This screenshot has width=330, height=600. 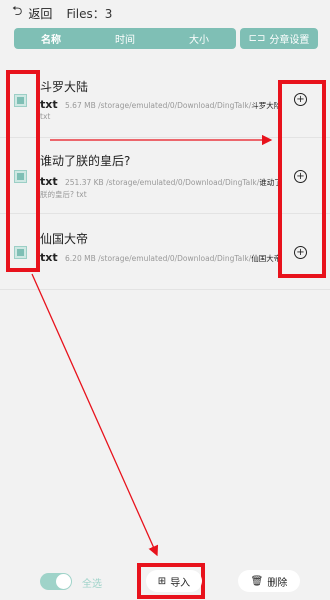 What do you see at coordinates (84, 182) in the screenshot?
I see `file-size: 251.37 KB` at bounding box center [84, 182].